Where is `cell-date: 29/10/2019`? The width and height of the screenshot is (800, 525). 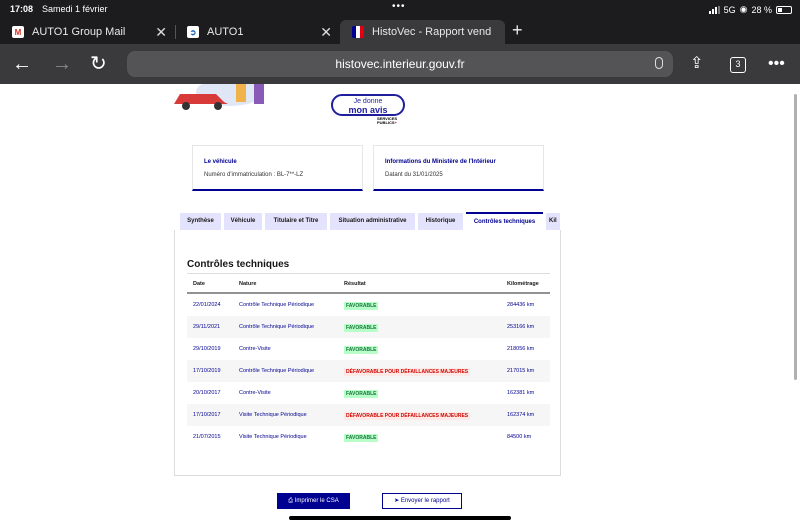 cell-date: 29/10/2019 is located at coordinates (207, 349).